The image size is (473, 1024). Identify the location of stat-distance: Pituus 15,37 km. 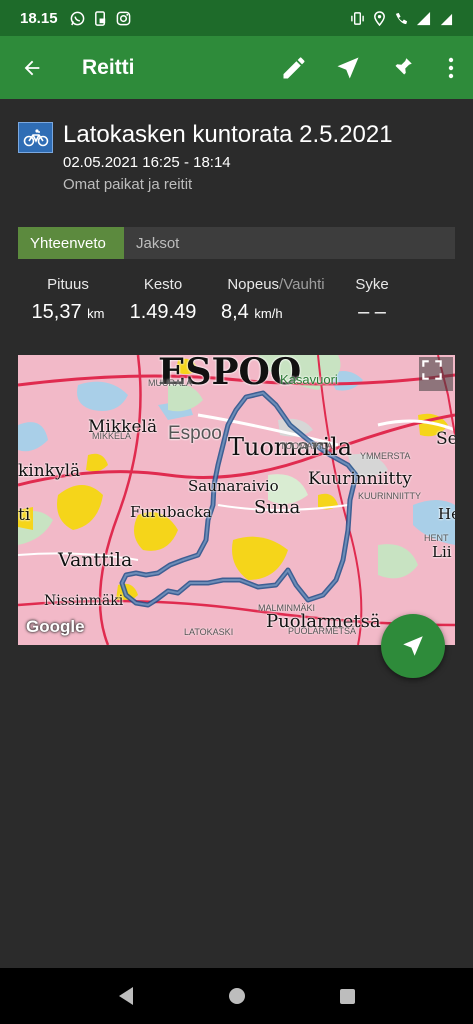
(68, 300).